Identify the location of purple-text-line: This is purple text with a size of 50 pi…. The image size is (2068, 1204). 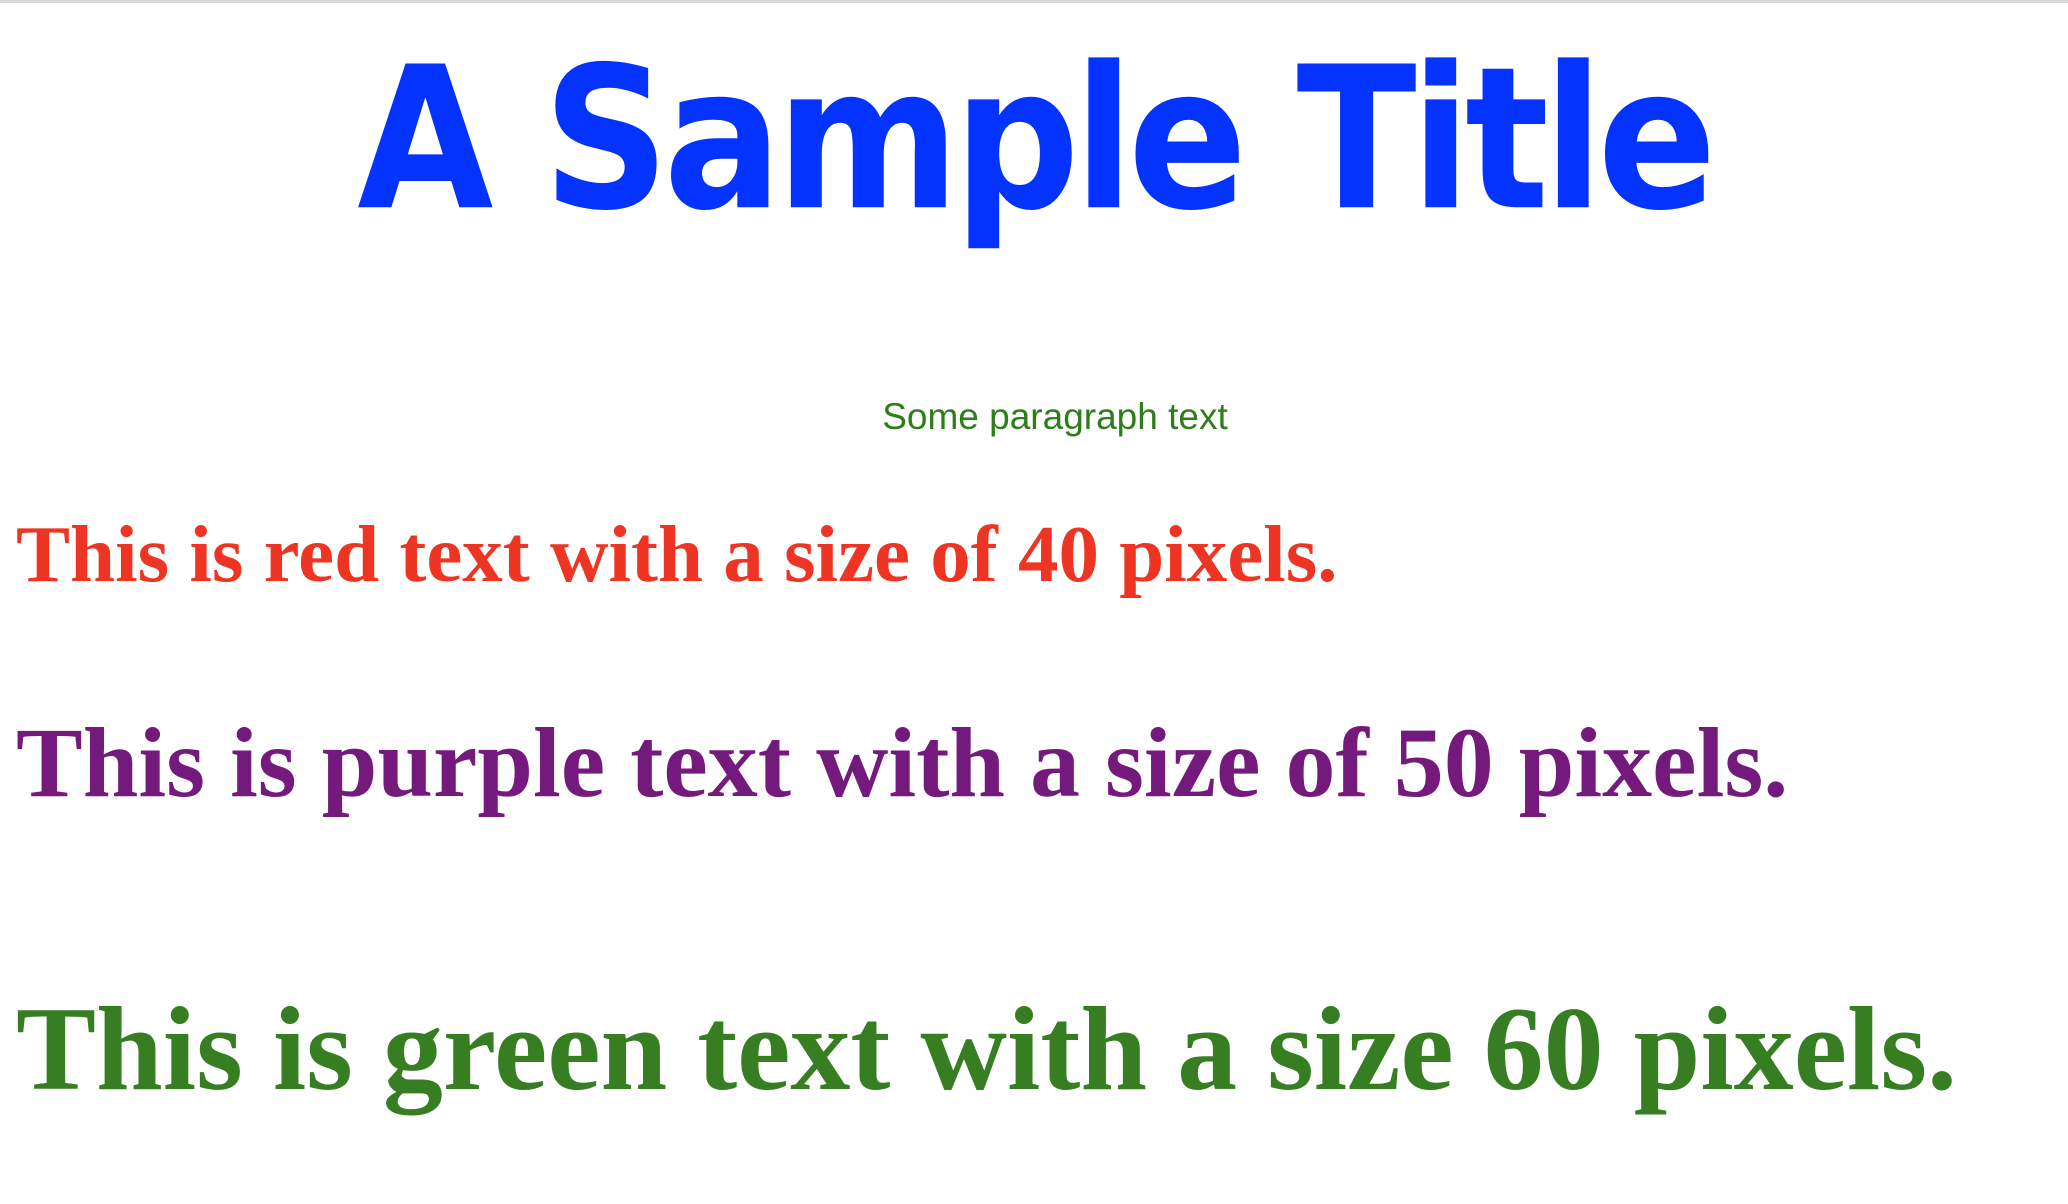
(902, 762).